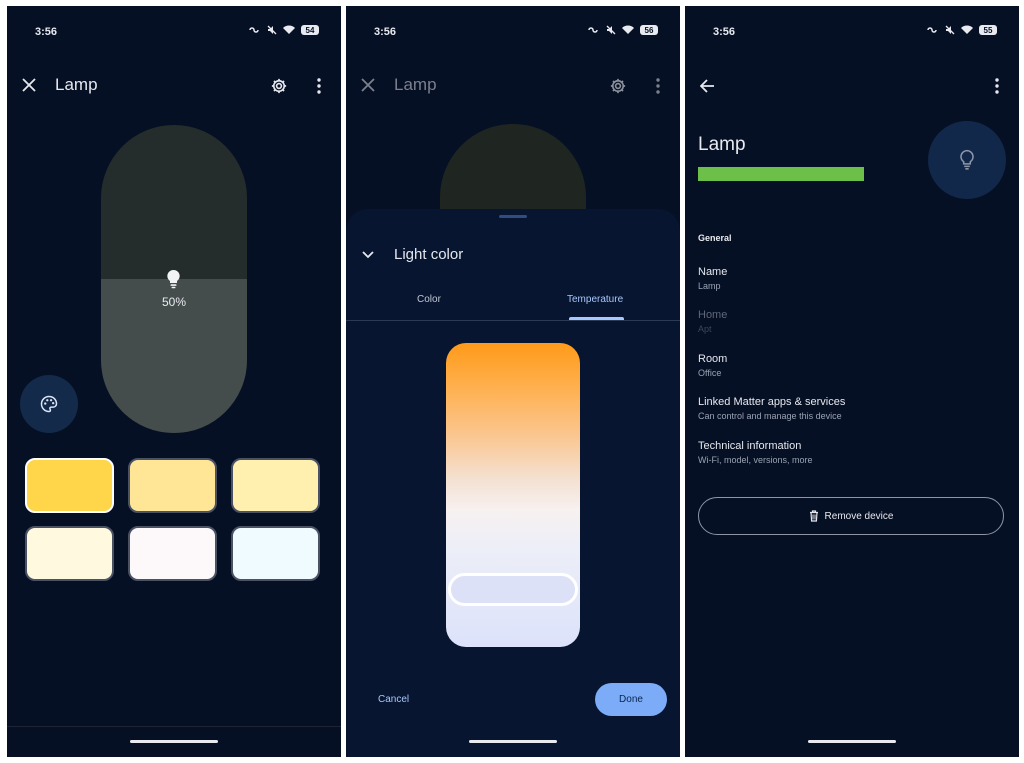 The image size is (1024, 763). What do you see at coordinates (750, 446) in the screenshot?
I see `setting-title: Technical information` at bounding box center [750, 446].